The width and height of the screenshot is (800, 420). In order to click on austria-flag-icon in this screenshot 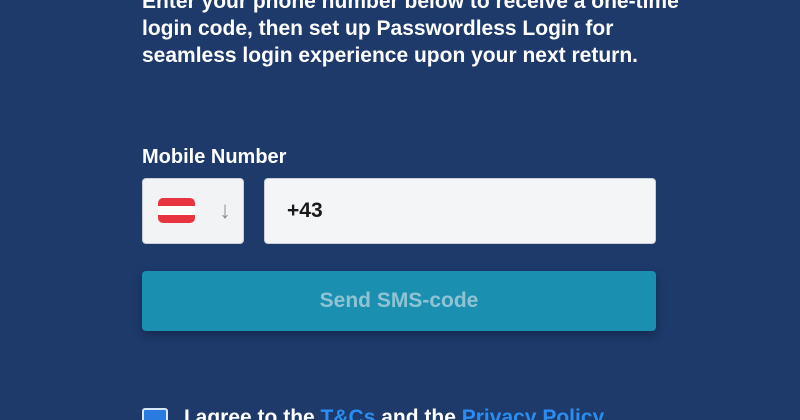, I will do `click(176, 210)`.